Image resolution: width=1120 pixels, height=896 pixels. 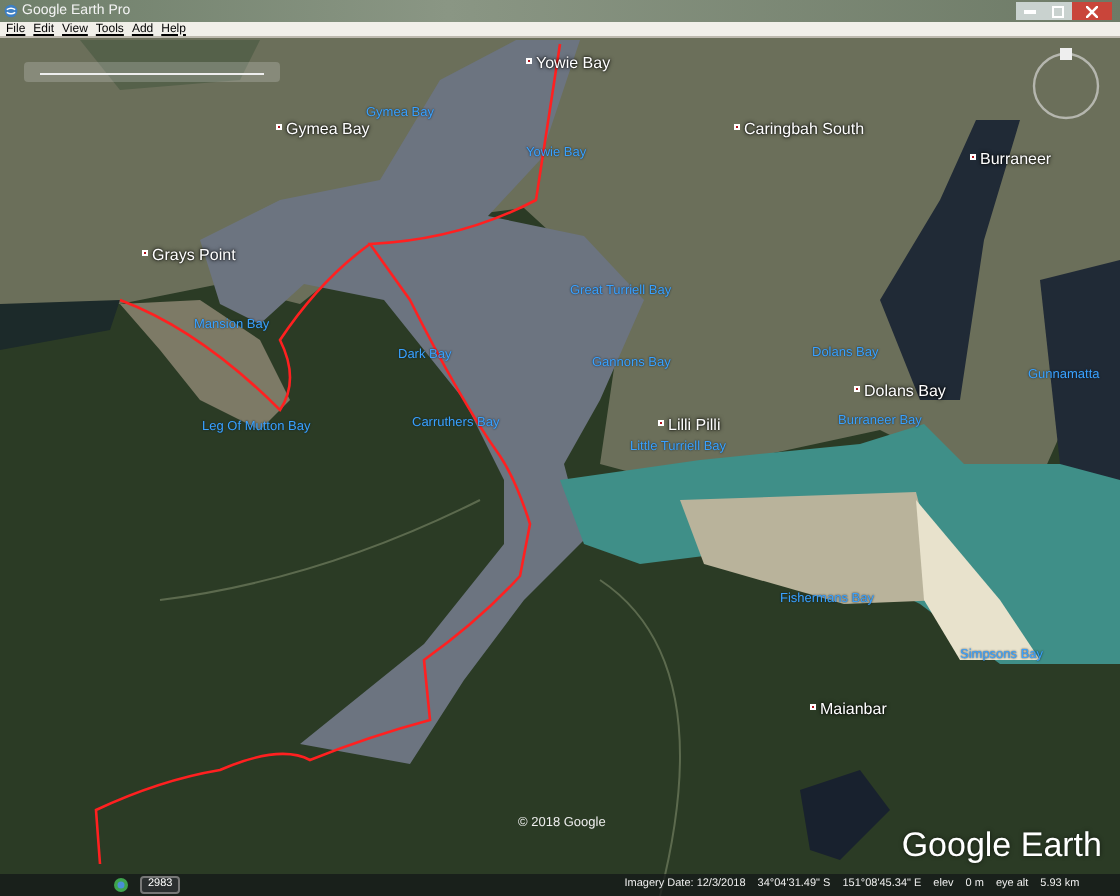 What do you see at coordinates (694, 426) in the screenshot?
I see `place-label: Lilli Pilli` at bounding box center [694, 426].